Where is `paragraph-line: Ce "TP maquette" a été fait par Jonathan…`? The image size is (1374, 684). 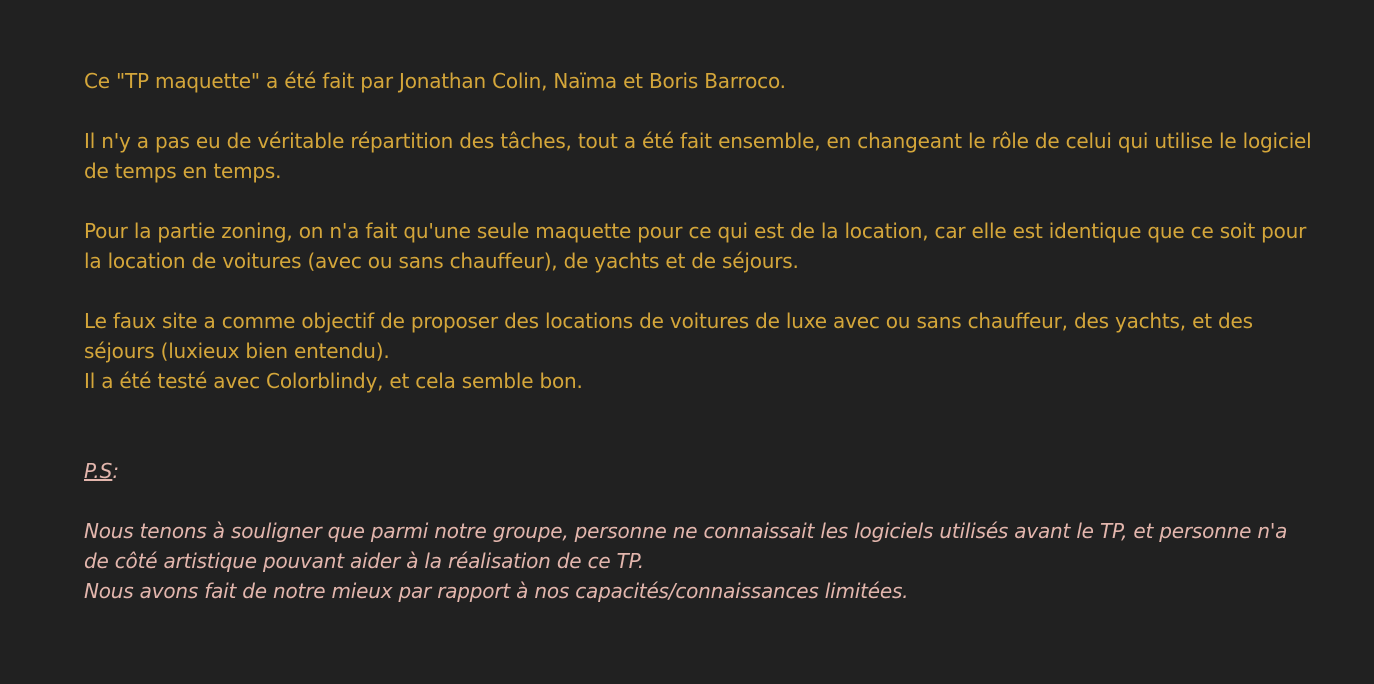 paragraph-line: Ce "TP maquette" a été fait par Jonathan… is located at coordinates (435, 81).